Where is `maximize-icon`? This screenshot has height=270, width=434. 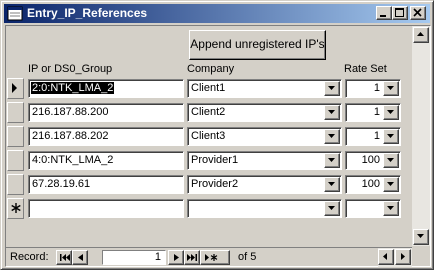 maximize-icon is located at coordinates (399, 12).